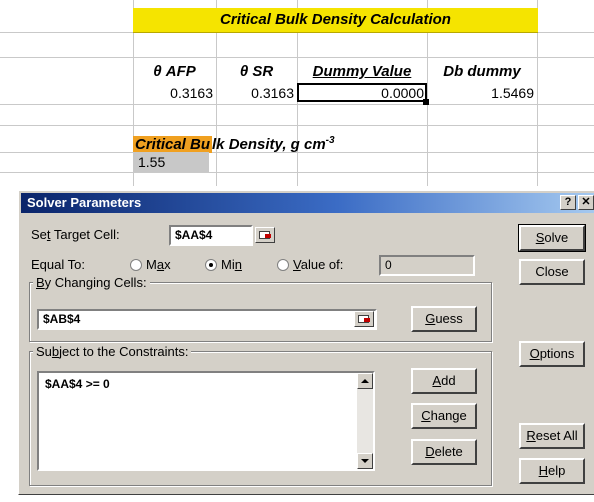 The width and height of the screenshot is (594, 502). I want to click on radio-value-mnemonic: V, so click(297, 264).